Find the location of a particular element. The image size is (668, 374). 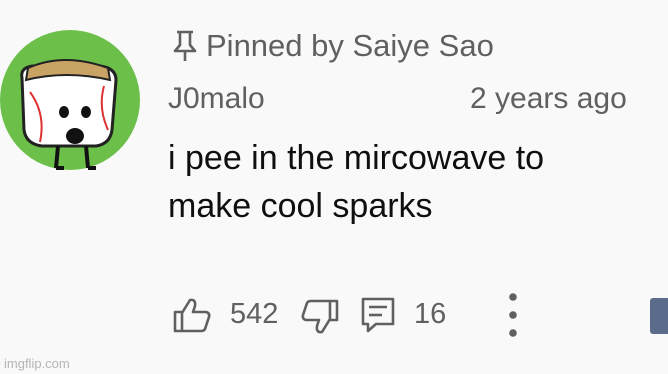

comment-text-line: make cool sparks is located at coordinates (300, 206).